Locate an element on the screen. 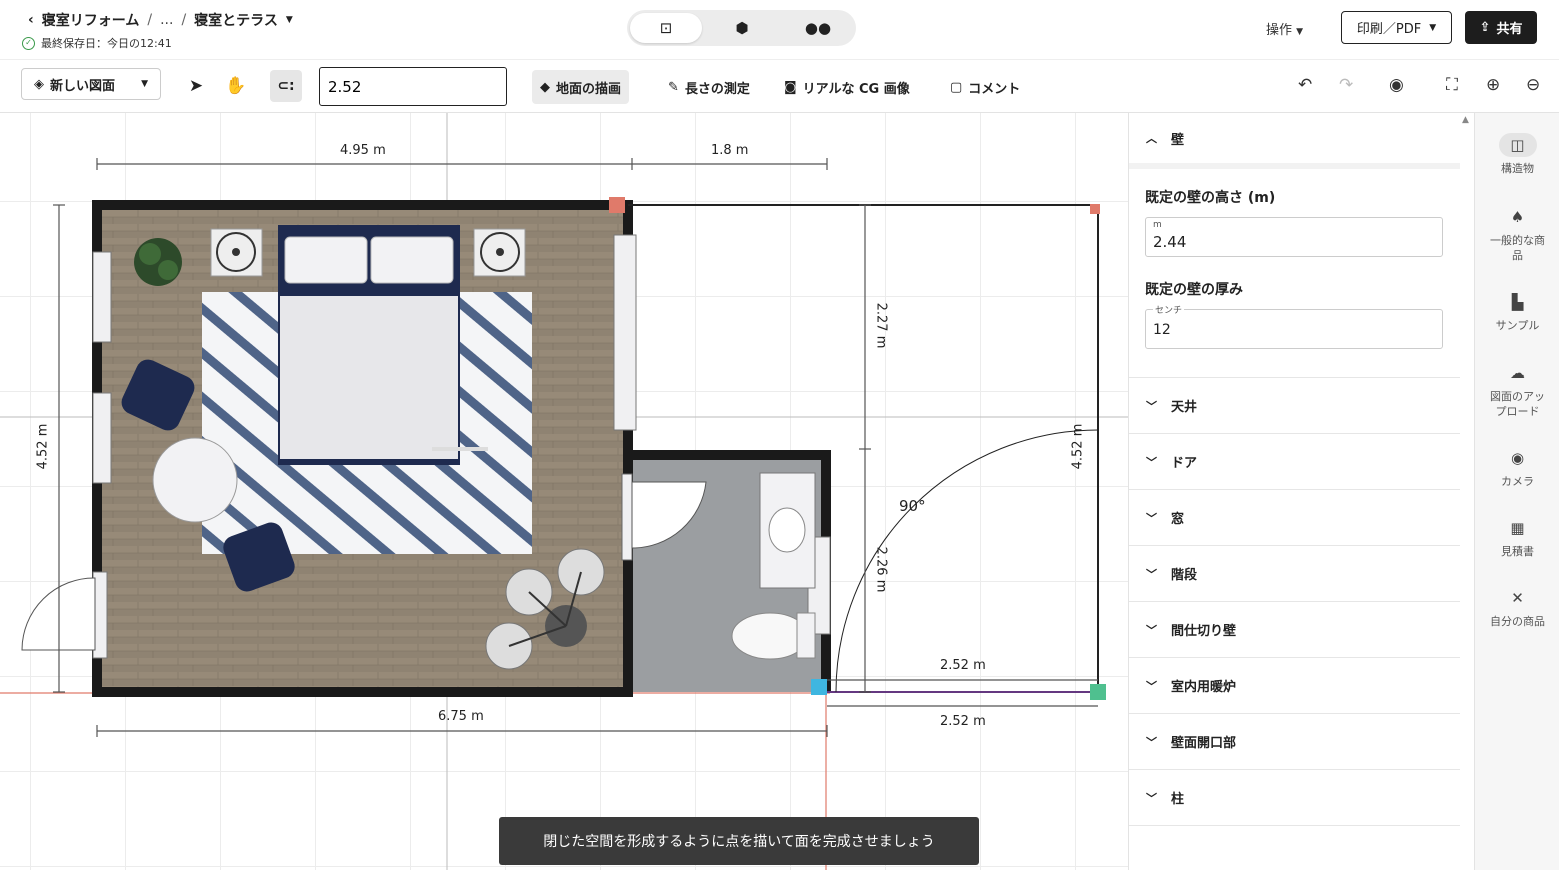  view-3d-button: ⬢ is located at coordinates (742, 28).